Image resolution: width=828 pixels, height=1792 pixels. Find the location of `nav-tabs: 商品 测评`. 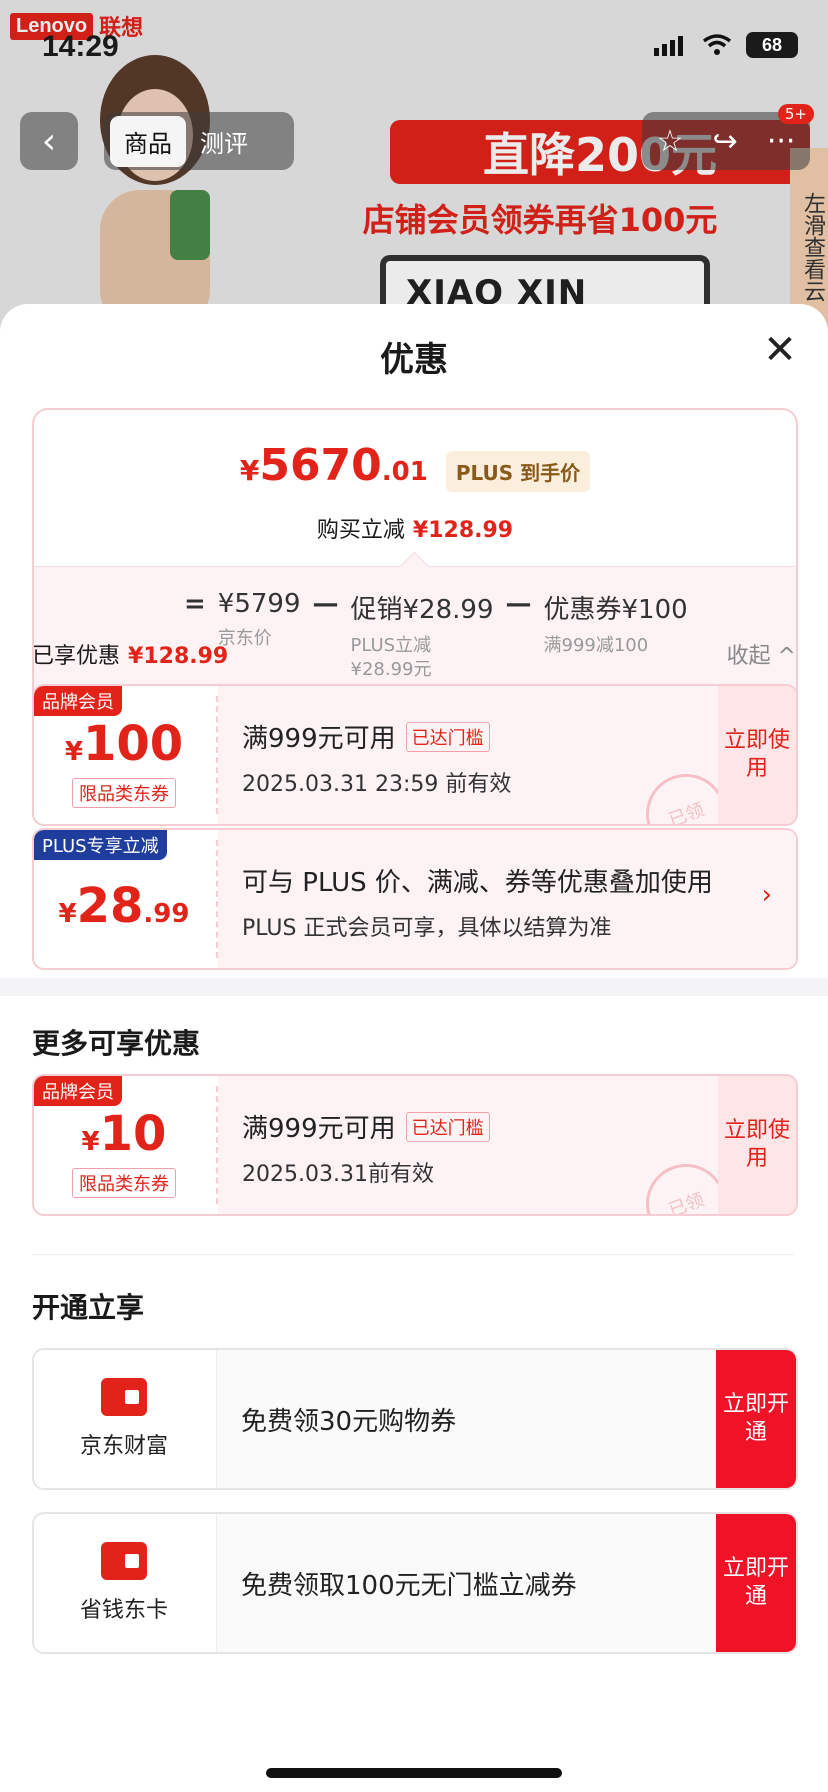

nav-tabs: 商品 测评 is located at coordinates (199, 141).